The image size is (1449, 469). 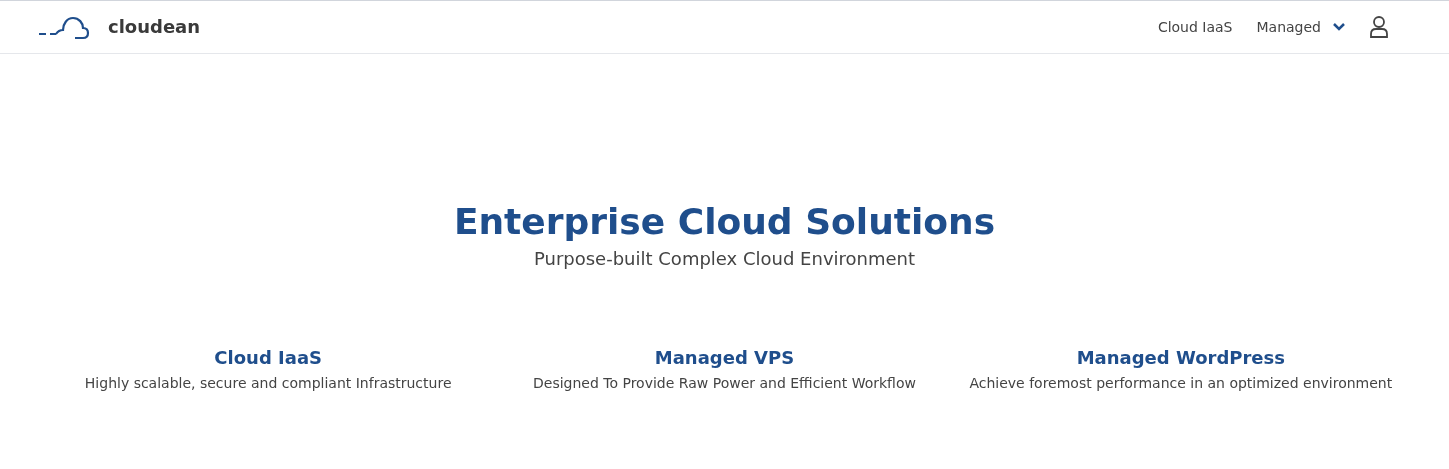 What do you see at coordinates (724, 358) in the screenshot?
I see `feature-title: Managed VPS` at bounding box center [724, 358].